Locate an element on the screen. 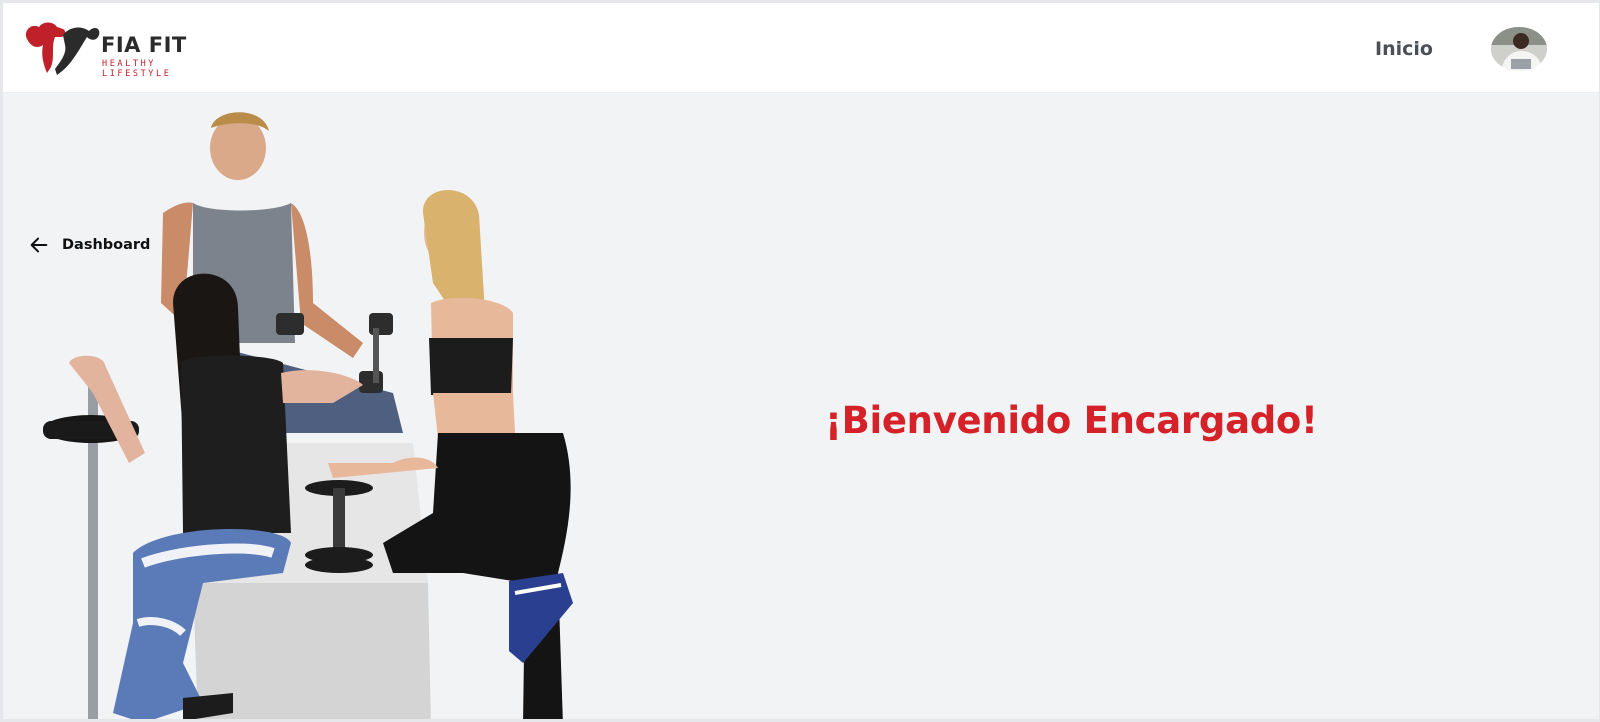 This screenshot has height=722, width=1600. user-avatar is located at coordinates (1519, 49).